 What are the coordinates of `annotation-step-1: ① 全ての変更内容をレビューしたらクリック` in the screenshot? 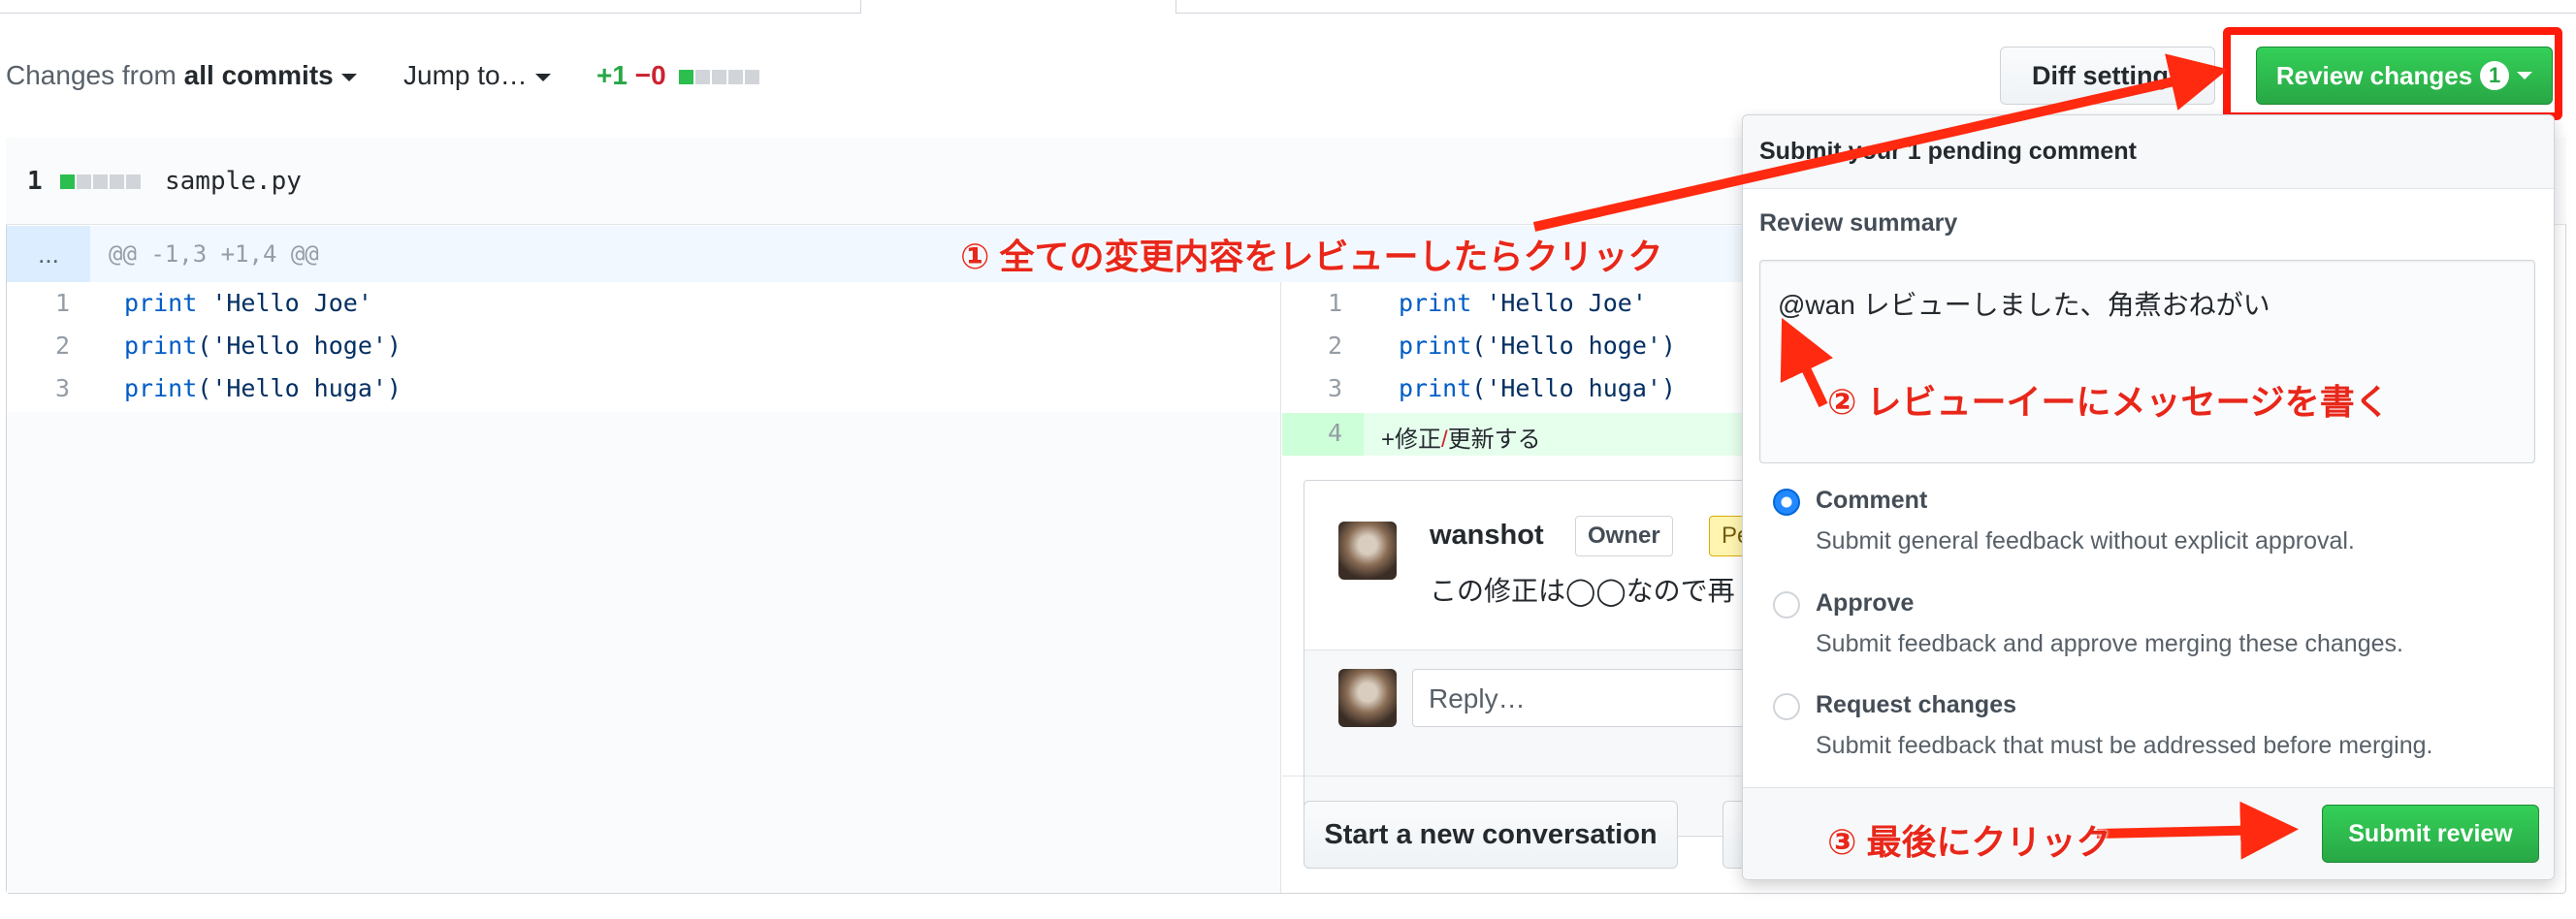 It's located at (1311, 256).